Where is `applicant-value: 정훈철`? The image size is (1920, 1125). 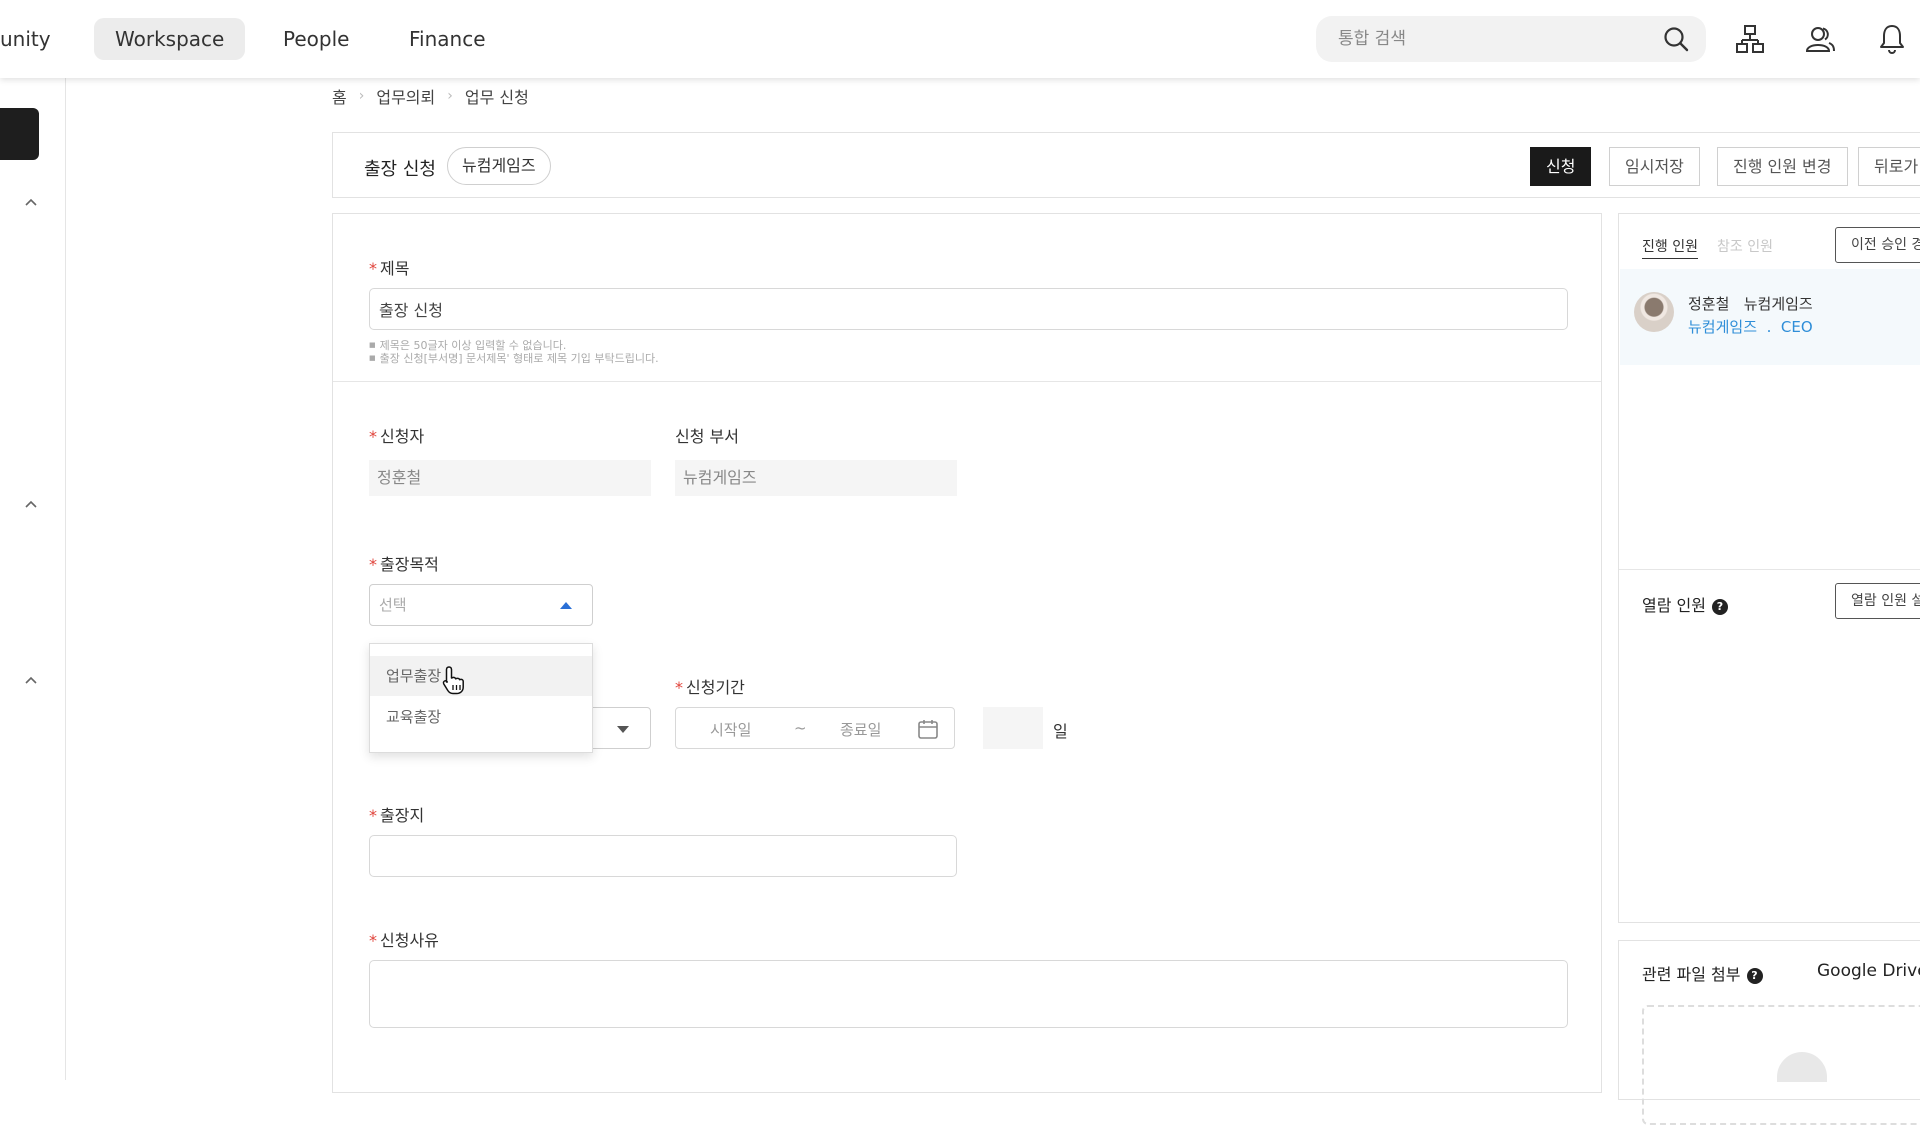 applicant-value: 정훈철 is located at coordinates (510, 478).